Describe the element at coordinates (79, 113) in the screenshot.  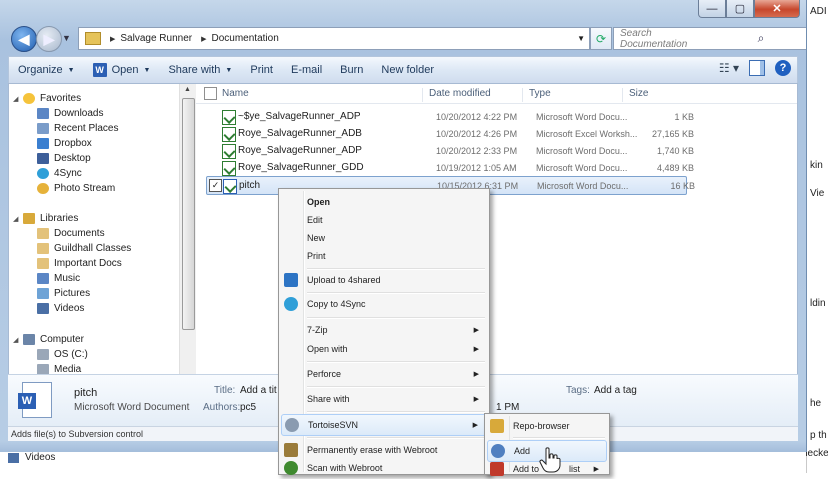
I see `nav-item-label: Downloads` at that location.